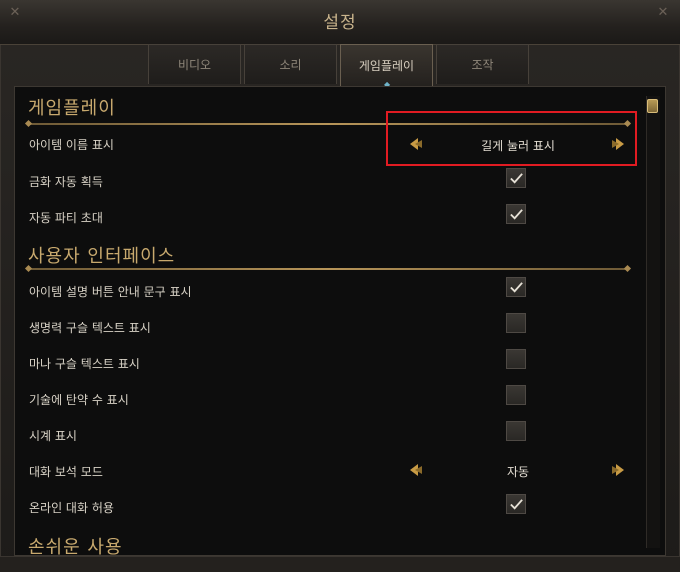 The width and height of the screenshot is (680, 572). Describe the element at coordinates (53, 436) in the screenshot. I see `label-clock: 시계 표시` at that location.